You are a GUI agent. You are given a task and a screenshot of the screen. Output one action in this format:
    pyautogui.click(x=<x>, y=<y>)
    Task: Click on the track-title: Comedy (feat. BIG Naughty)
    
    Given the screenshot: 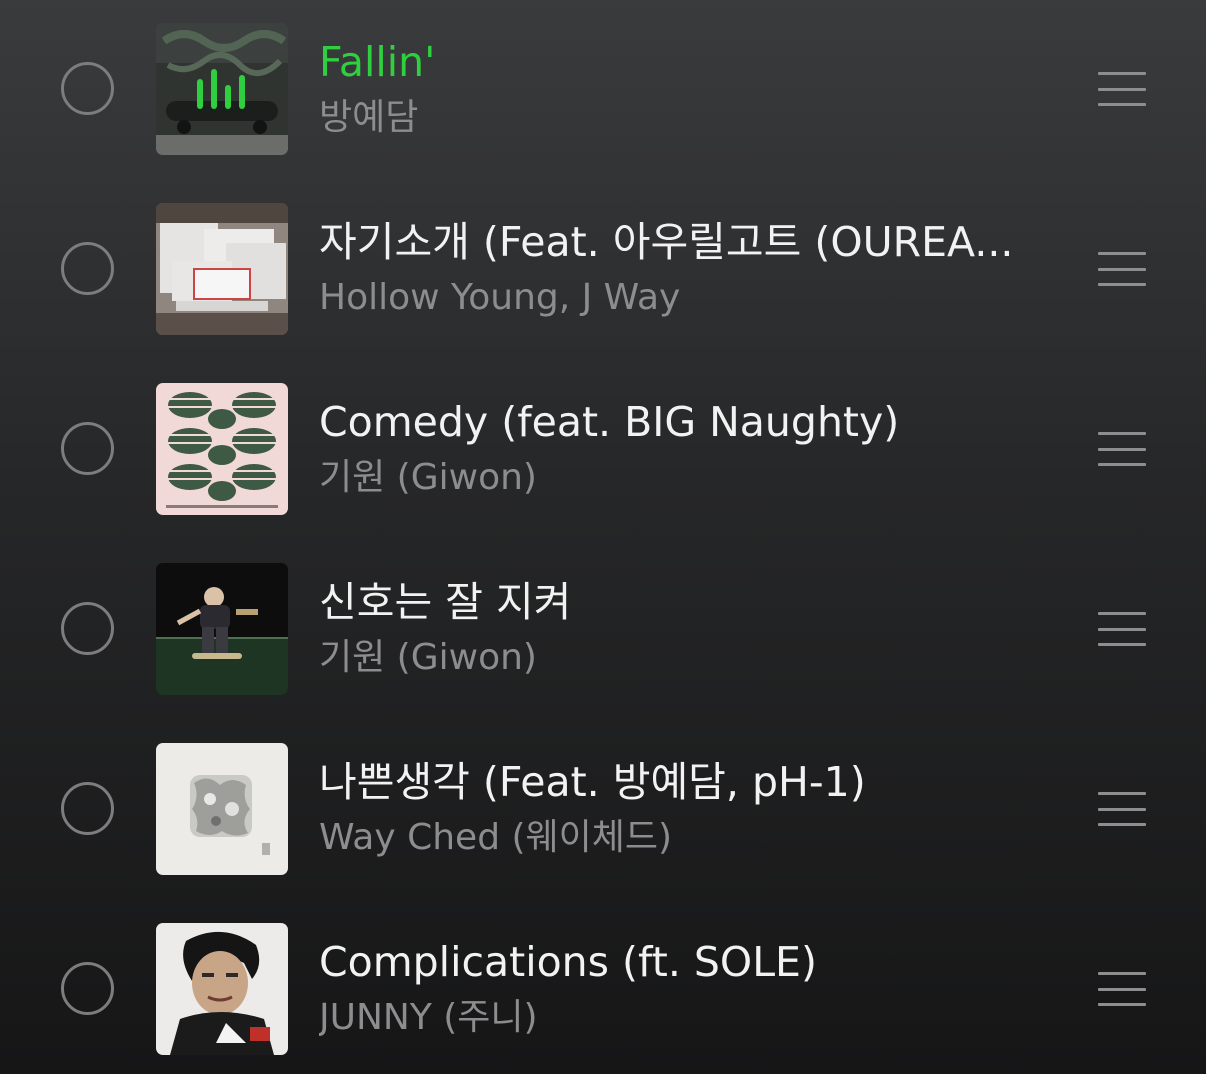 What is the action you would take?
    pyautogui.click(x=609, y=422)
    